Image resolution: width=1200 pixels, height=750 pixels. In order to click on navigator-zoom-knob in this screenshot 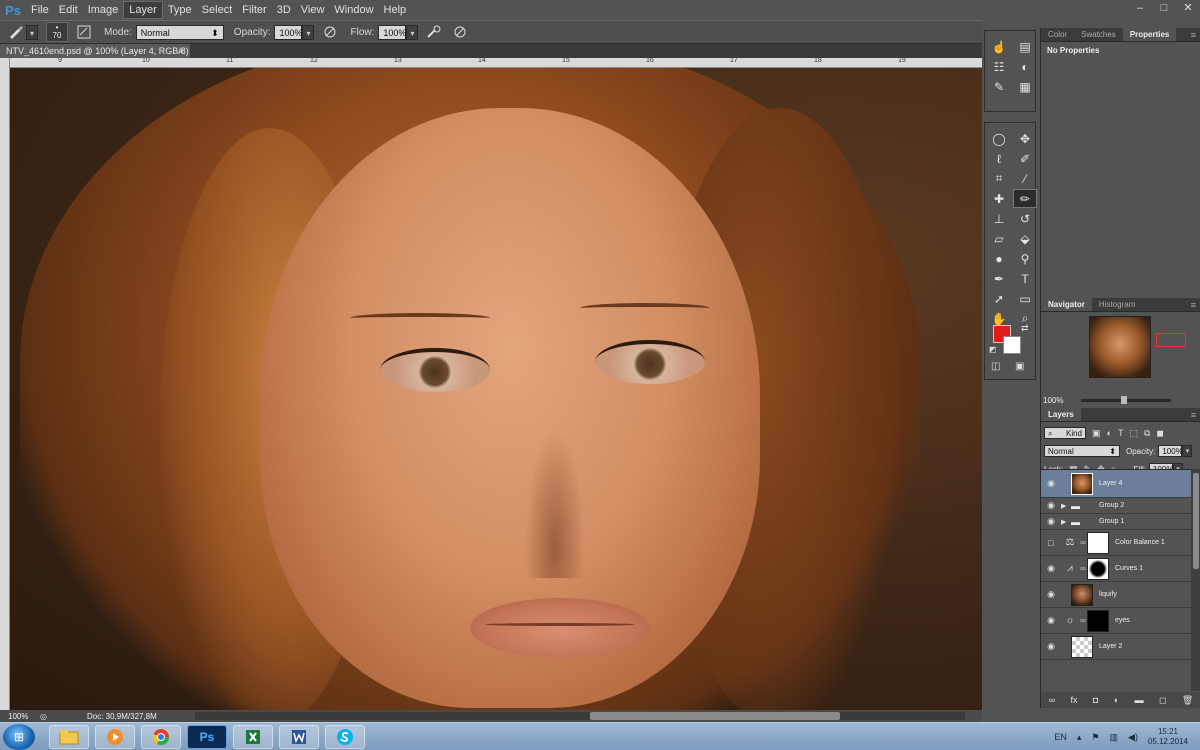, I will do `click(1124, 399)`.